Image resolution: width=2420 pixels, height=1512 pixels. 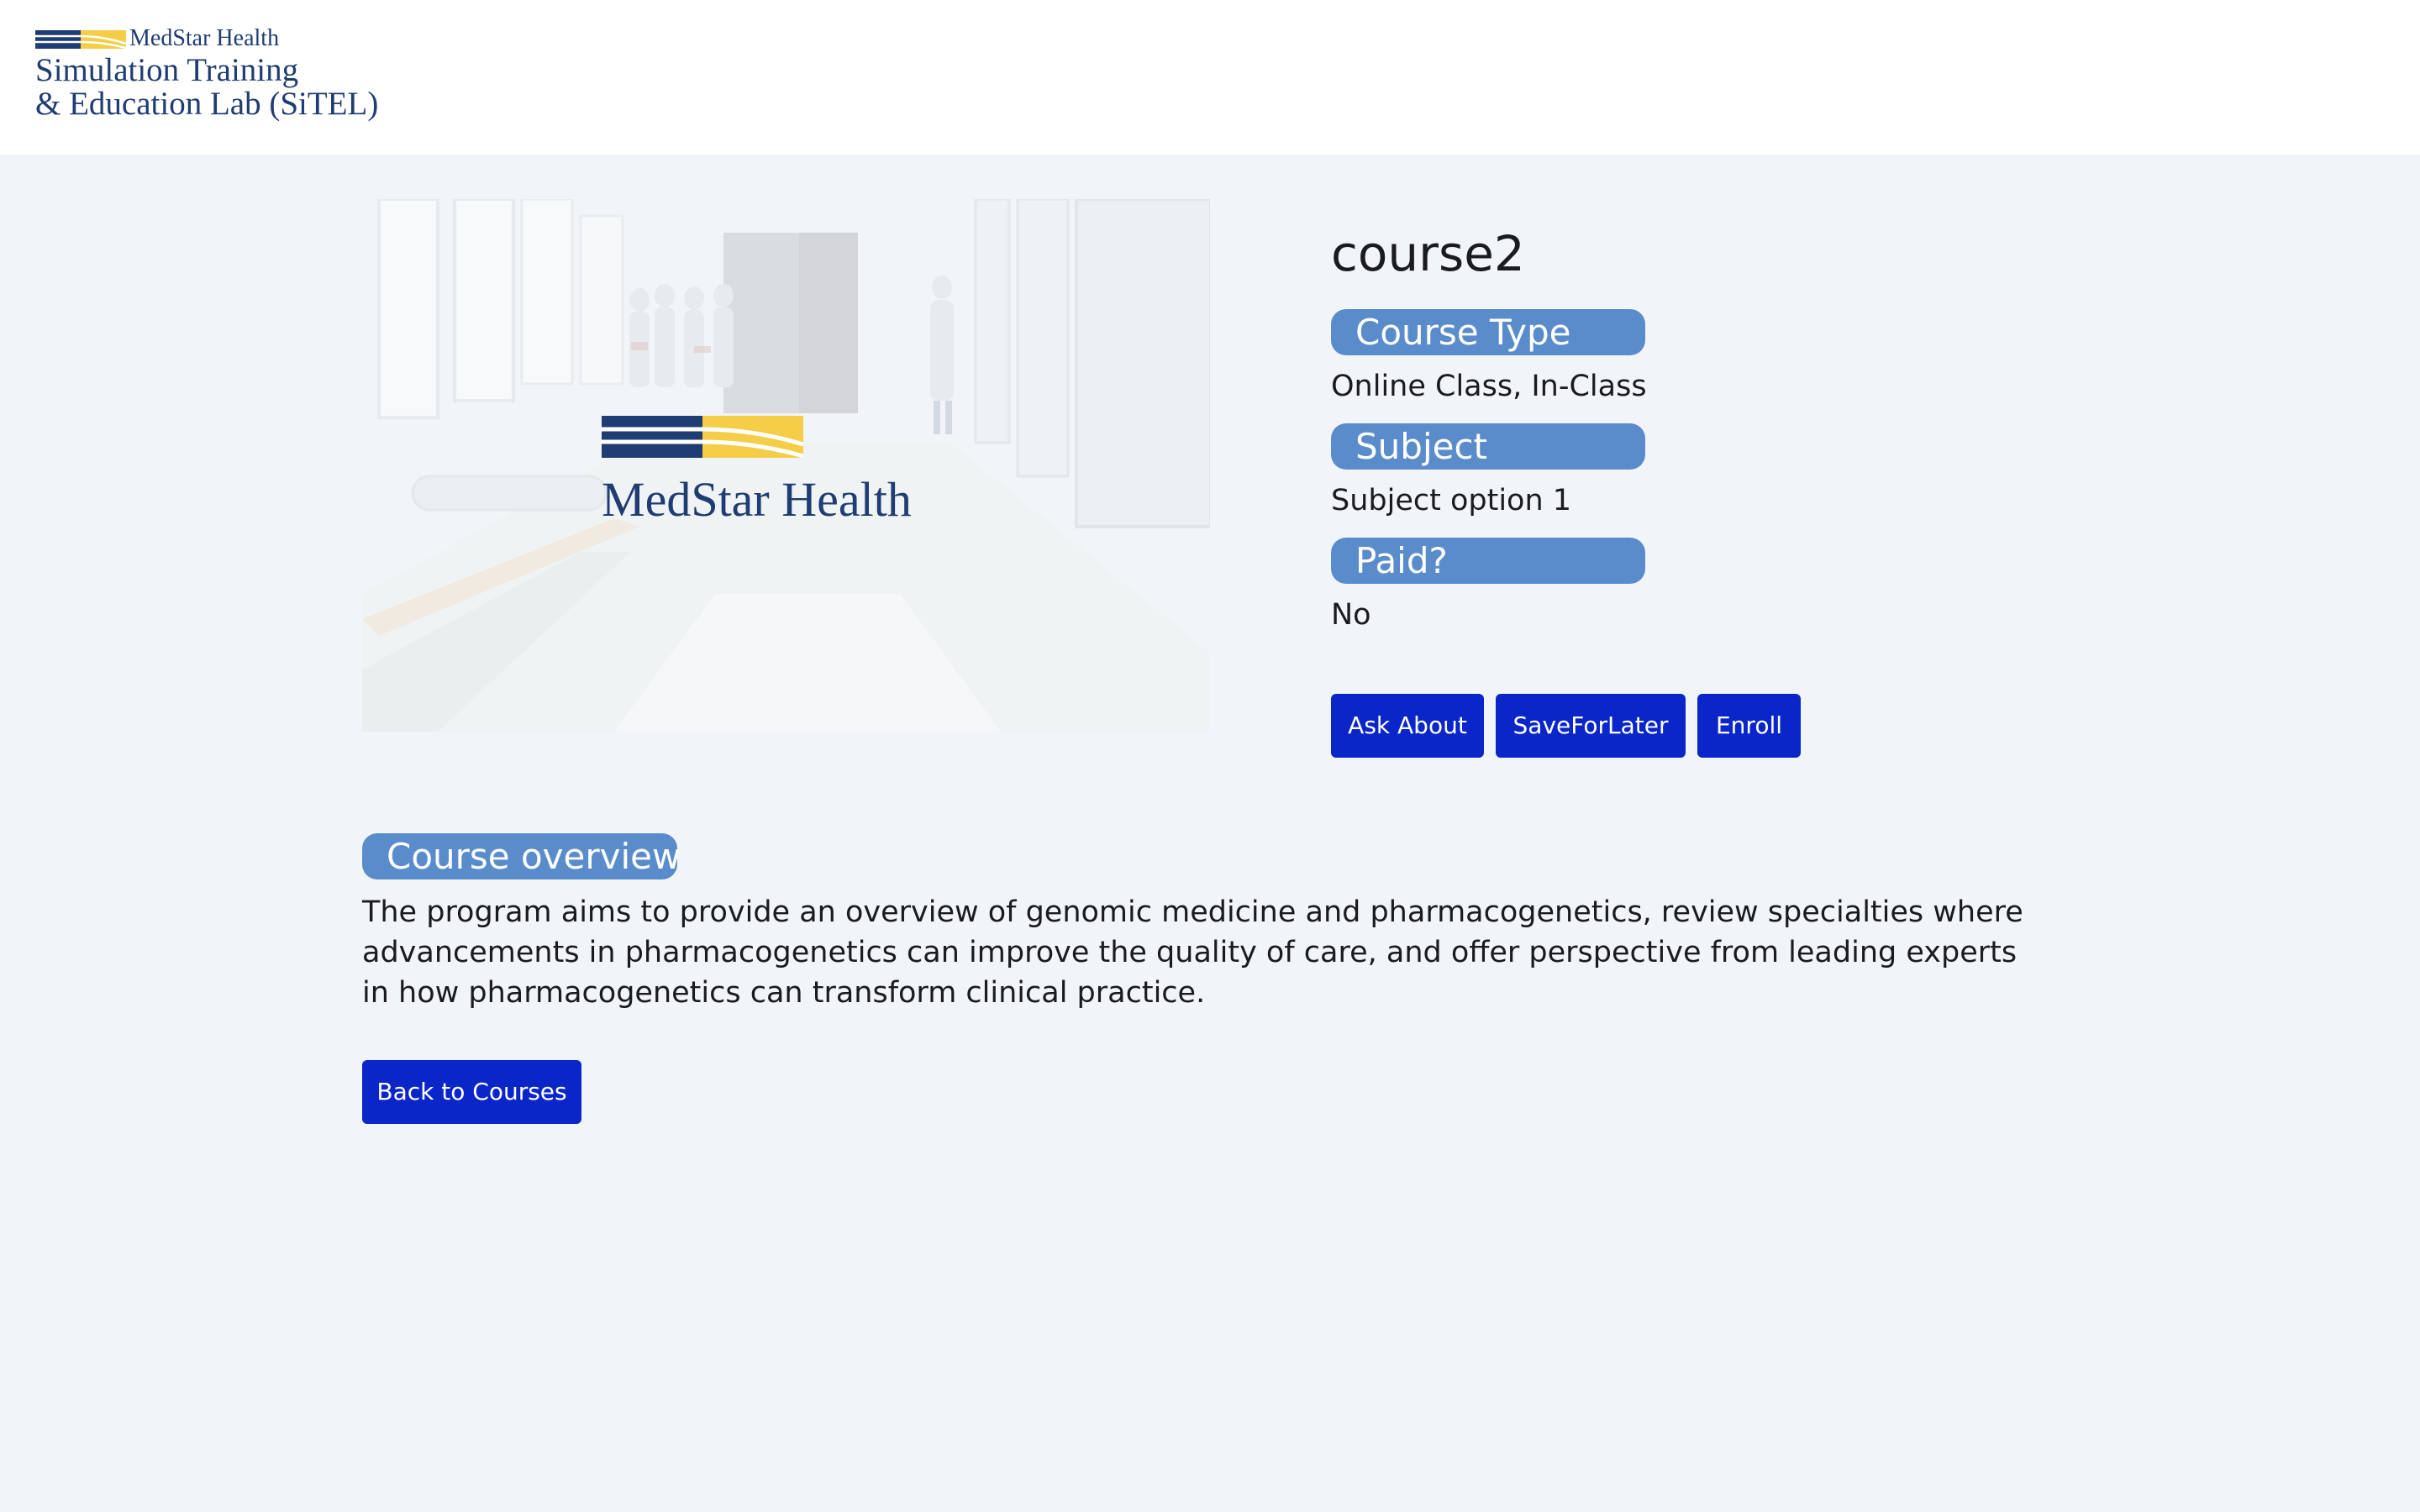 I want to click on medstar-emblem-icon, so click(x=703, y=437).